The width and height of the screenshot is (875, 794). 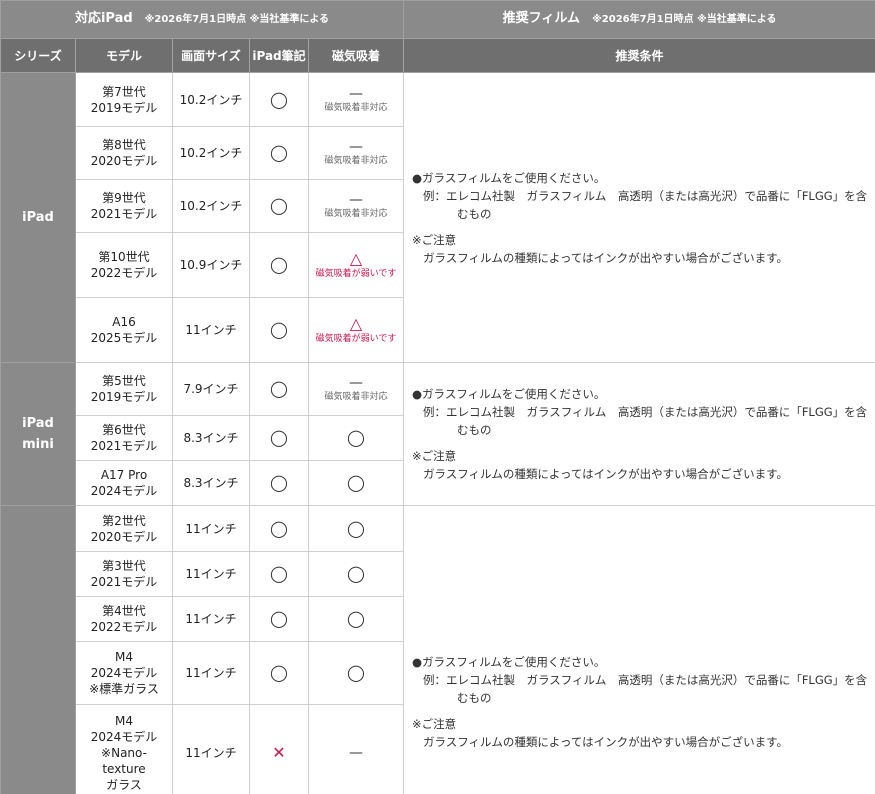 What do you see at coordinates (124, 483) in the screenshot?
I see `model-cell: A17 Pro 2024モデル` at bounding box center [124, 483].